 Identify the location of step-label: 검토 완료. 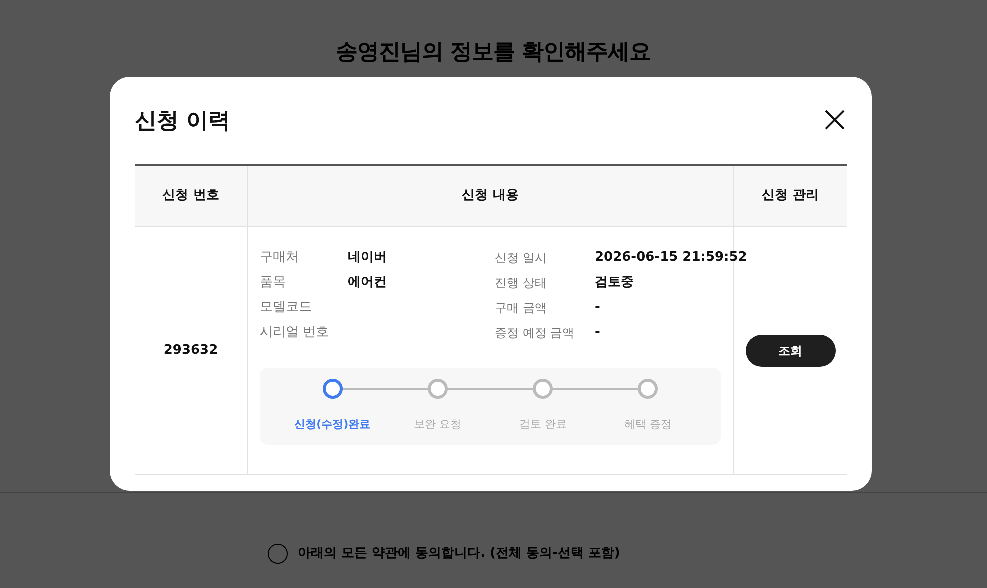
(543, 425).